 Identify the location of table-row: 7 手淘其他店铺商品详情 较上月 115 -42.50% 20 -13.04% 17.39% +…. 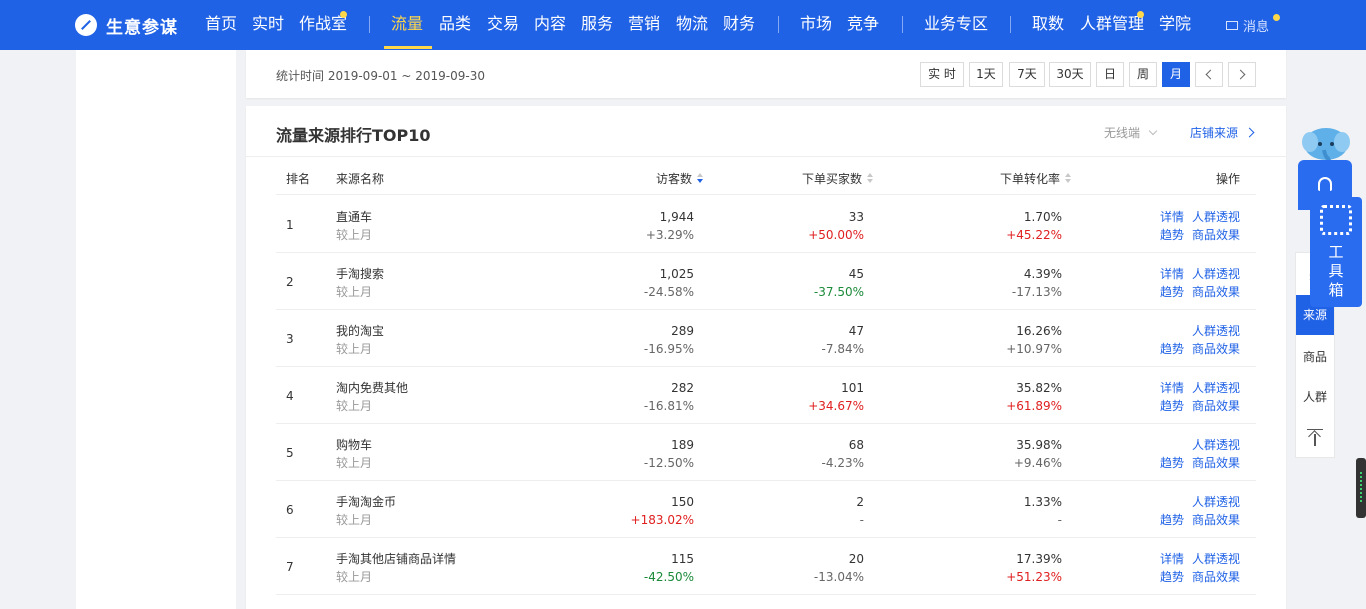
(766, 566).